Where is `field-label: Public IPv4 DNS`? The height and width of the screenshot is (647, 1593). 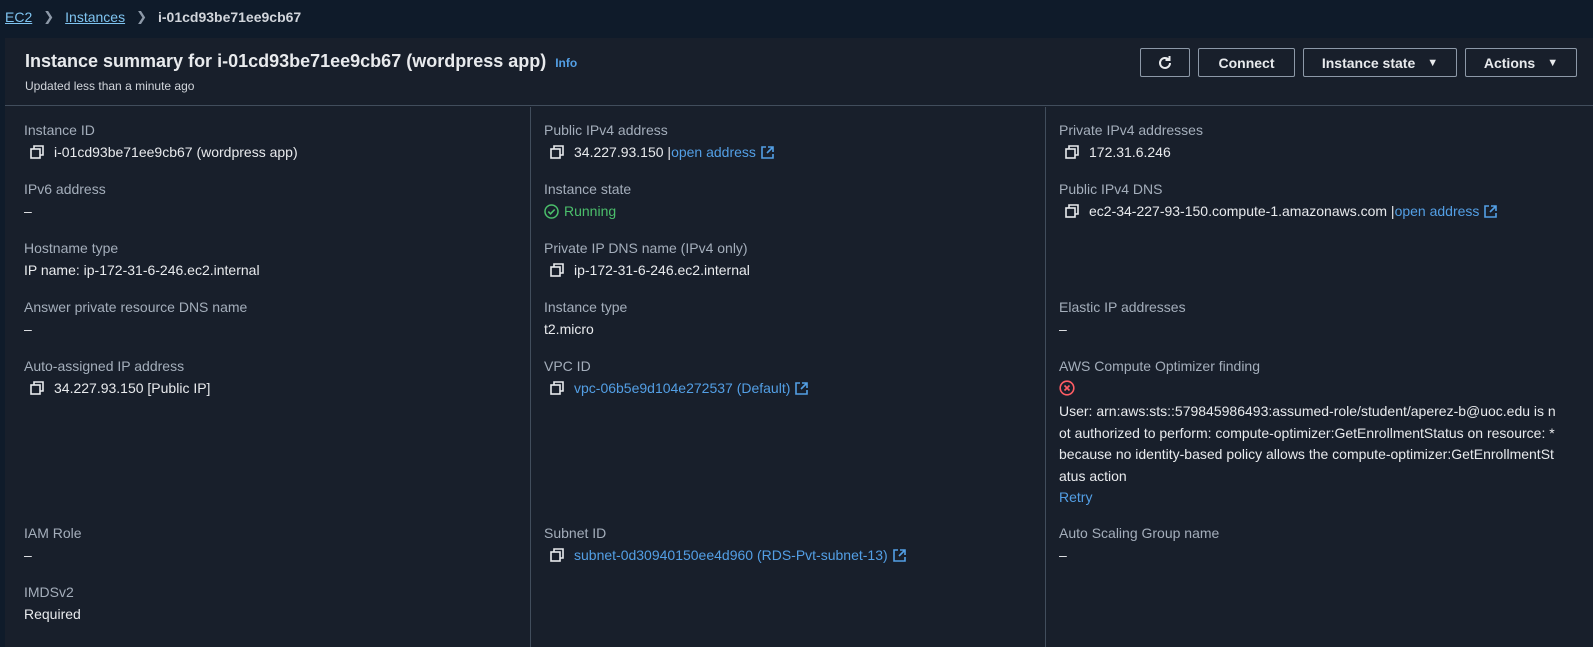
field-label: Public IPv4 DNS is located at coordinates (1111, 189).